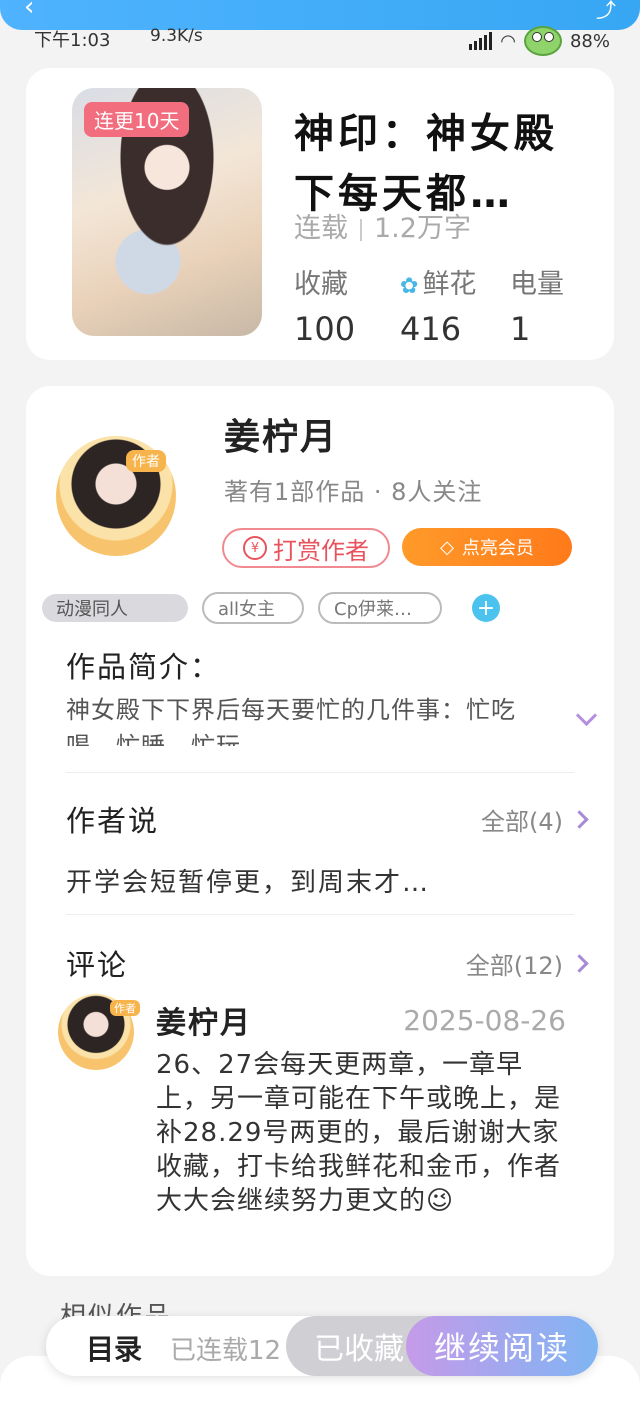  Describe the element at coordinates (522, 822) in the screenshot. I see `author-note-more-label: 全部(4)` at that location.